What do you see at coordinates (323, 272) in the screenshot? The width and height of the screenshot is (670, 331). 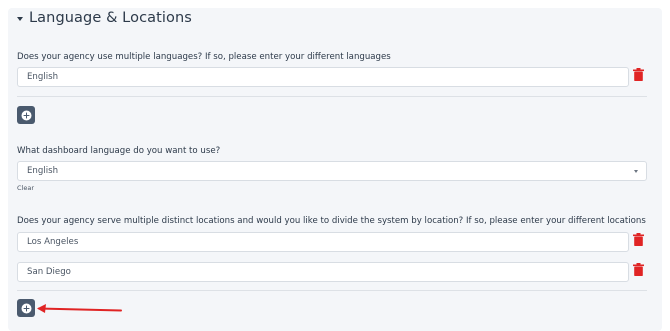 I see `location-input-2: San Diego` at bounding box center [323, 272].